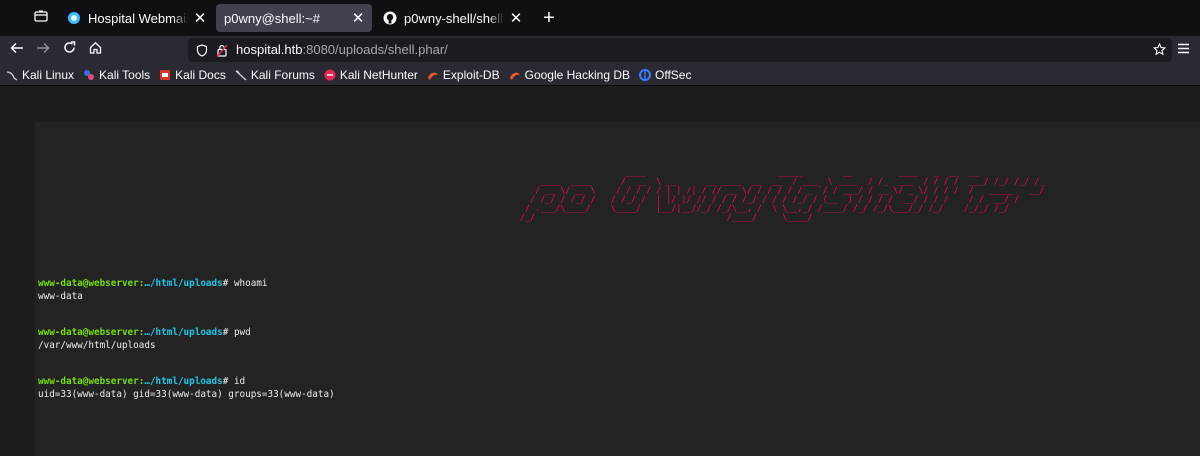  What do you see at coordinates (272, 18) in the screenshot?
I see `tab-title: p0wny@shell:~#` at bounding box center [272, 18].